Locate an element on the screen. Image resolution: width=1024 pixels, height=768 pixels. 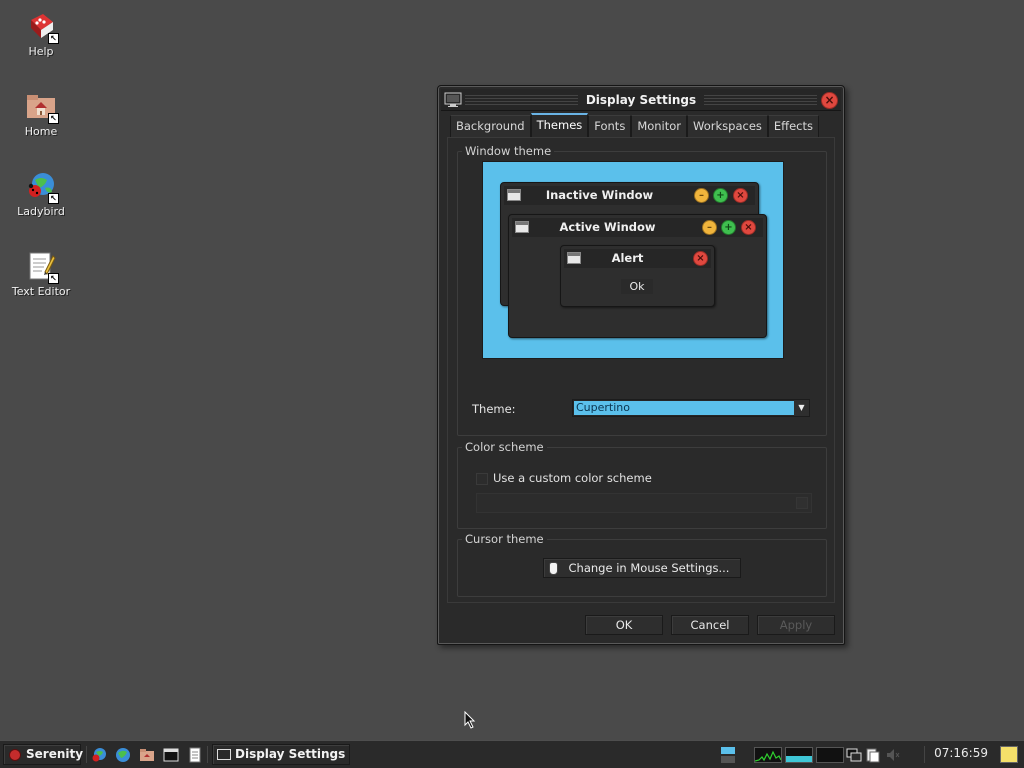
tab-effects: Effects is located at coordinates (793, 126).